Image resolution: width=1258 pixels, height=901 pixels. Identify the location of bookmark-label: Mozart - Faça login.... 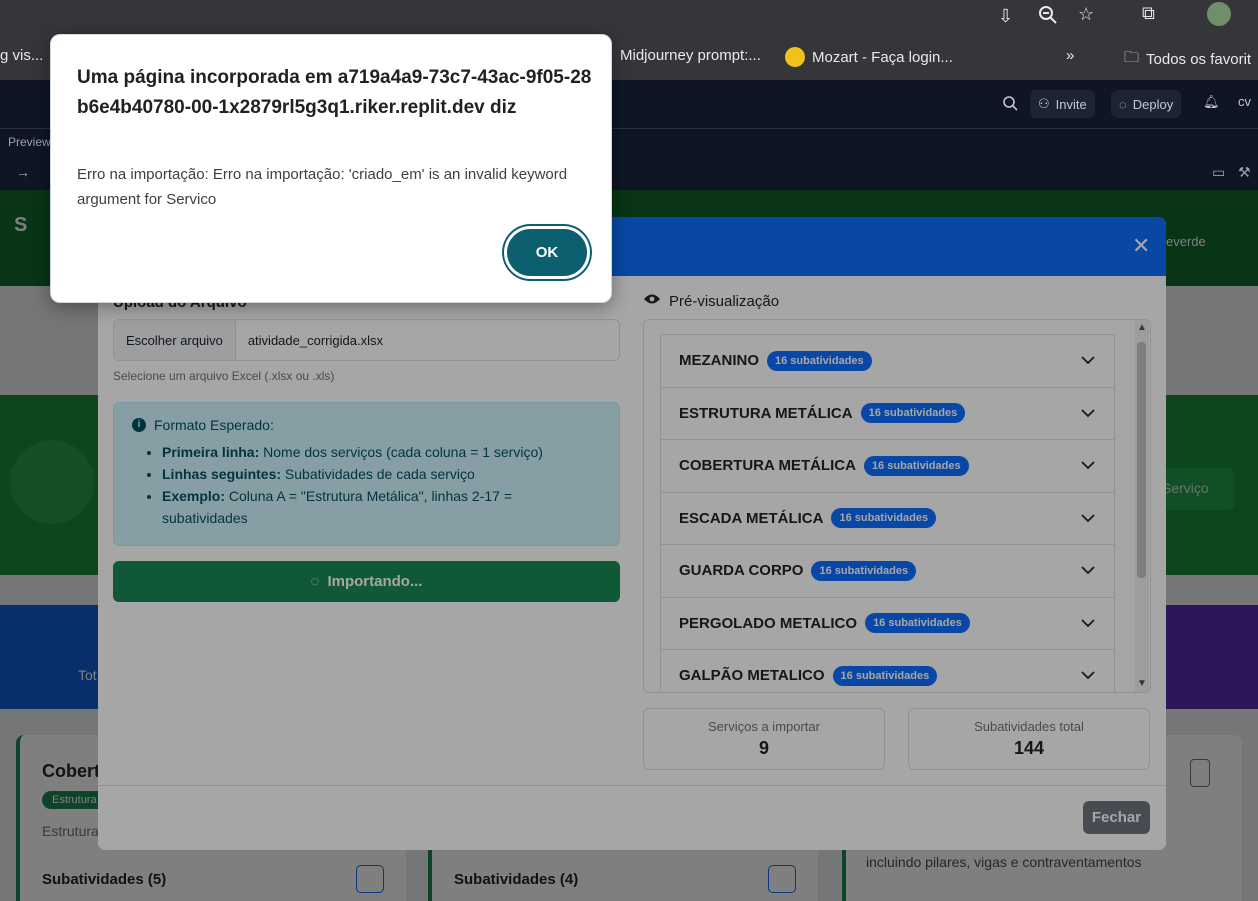
(882, 57).